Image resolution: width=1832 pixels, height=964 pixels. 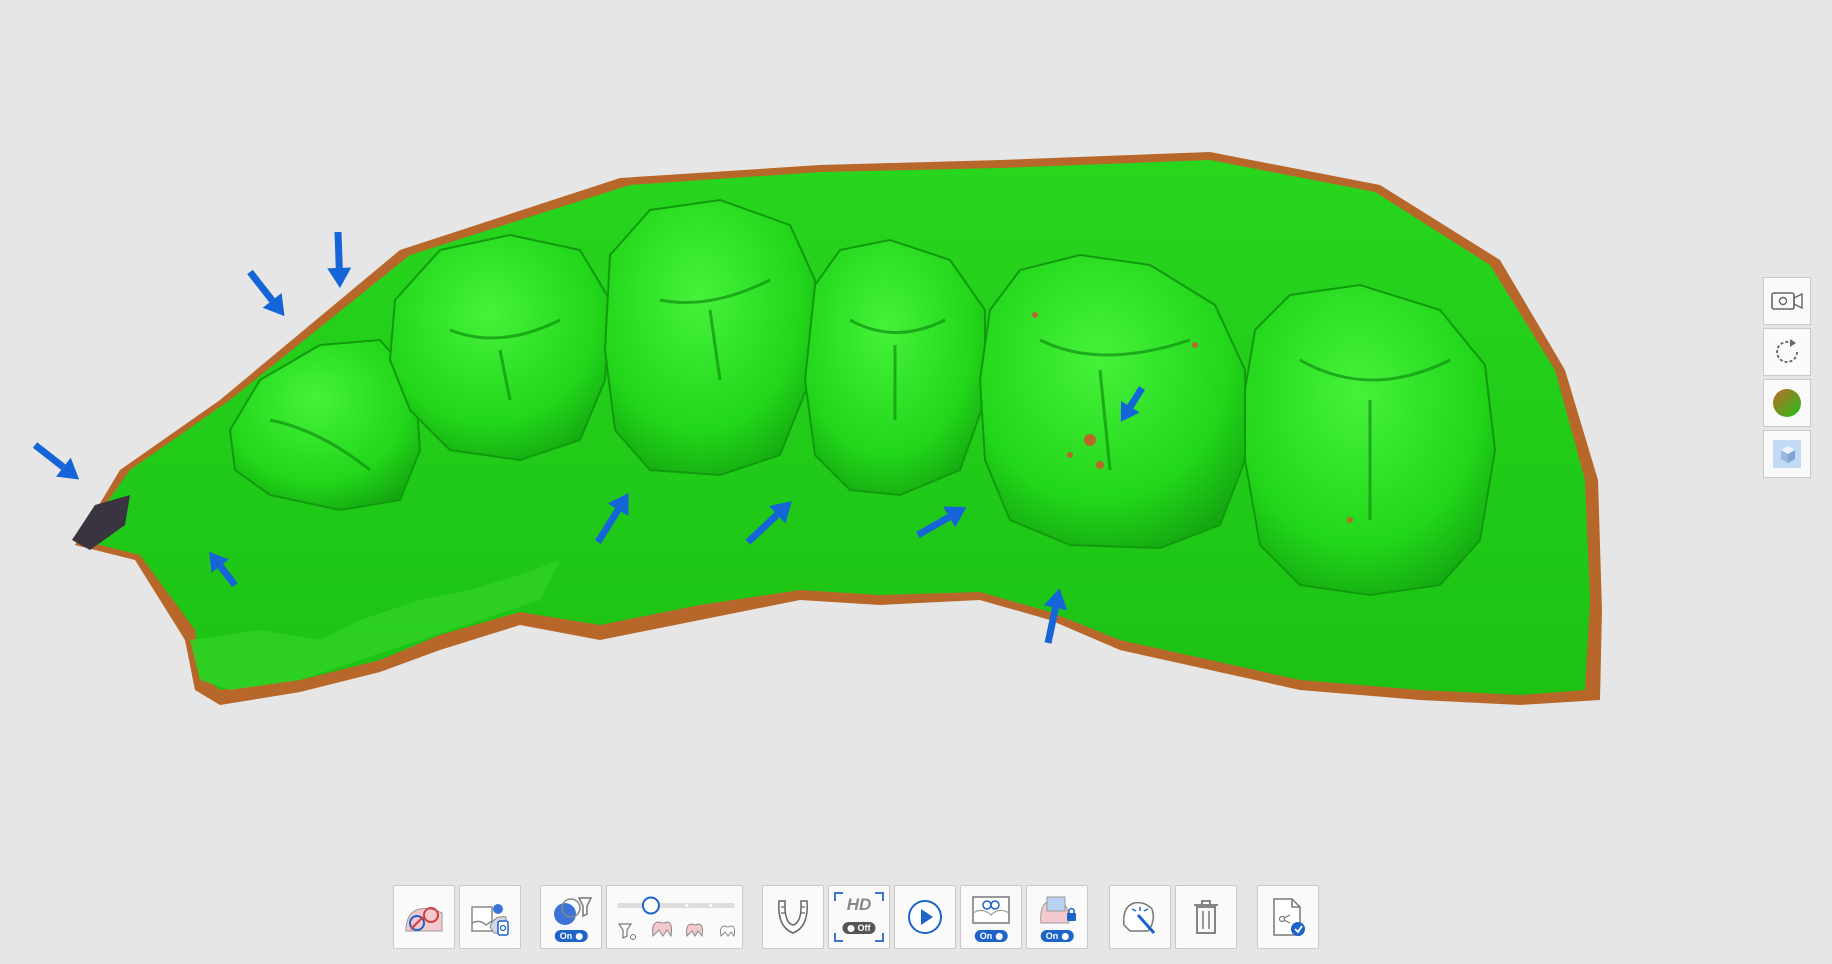 I want to click on rotate-icon, so click(x=1787, y=351).